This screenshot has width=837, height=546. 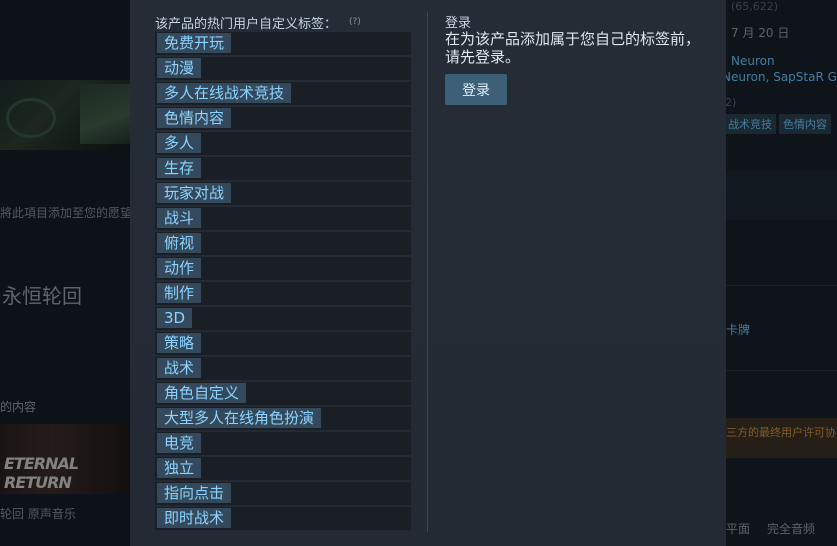 I want to click on login-column: 登录 在为该产品添加属于您自己的标签前，请先登录。 登录, so click(x=575, y=58).